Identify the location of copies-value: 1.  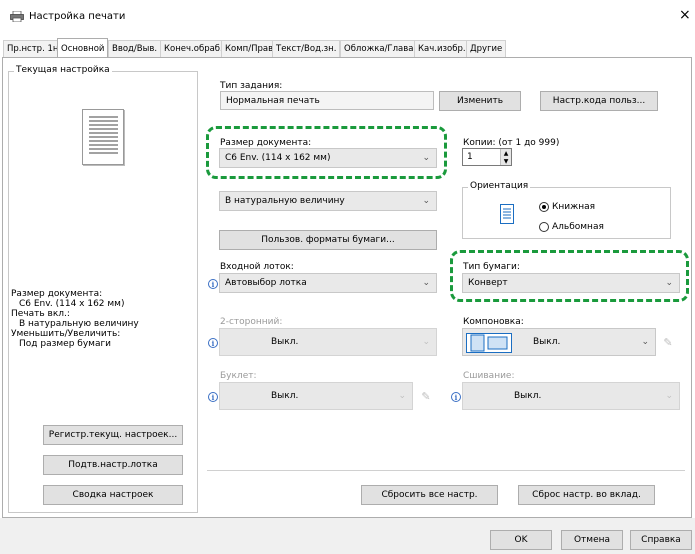
(470, 157).